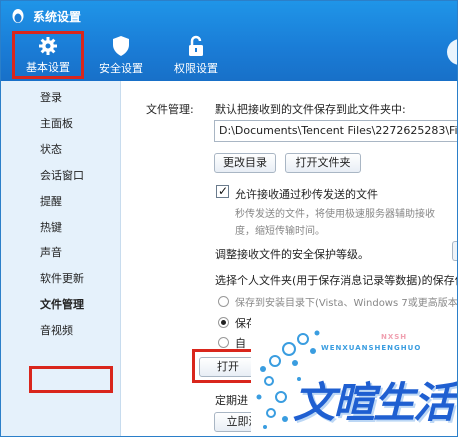  I want to click on radio-documents-dir, so click(223, 322).